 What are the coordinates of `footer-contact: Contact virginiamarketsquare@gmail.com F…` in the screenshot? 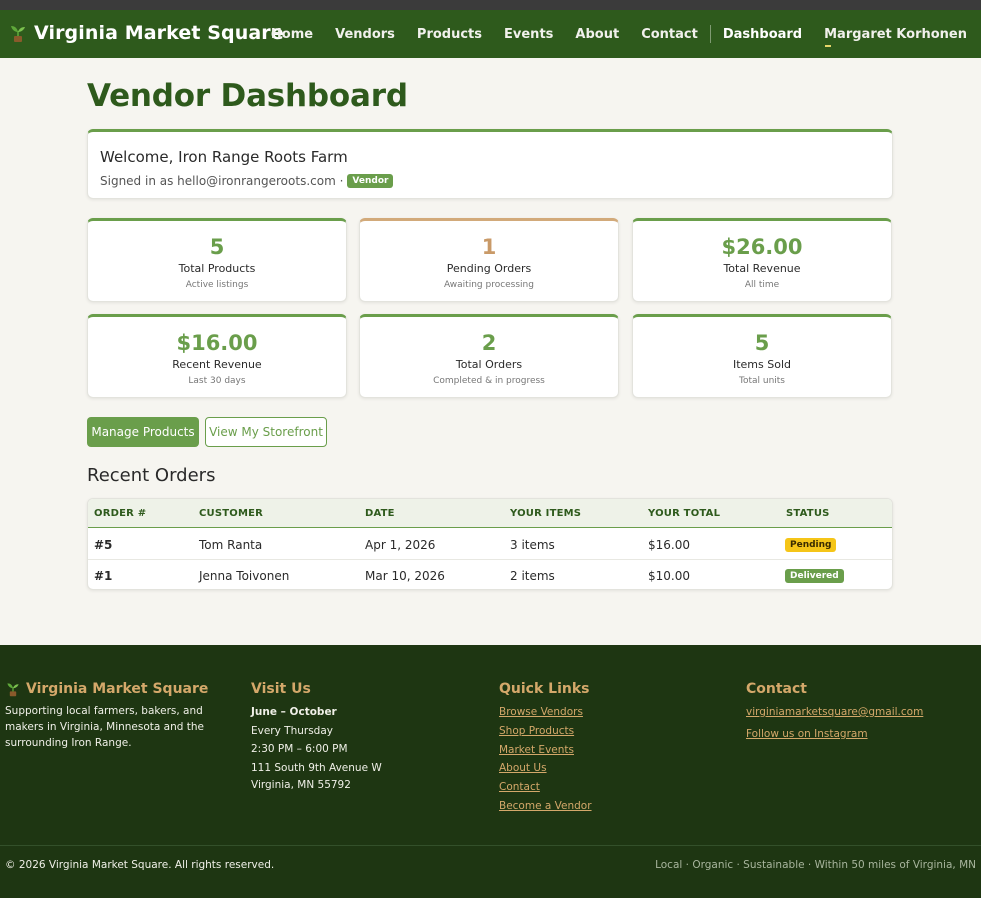 It's located at (861, 712).